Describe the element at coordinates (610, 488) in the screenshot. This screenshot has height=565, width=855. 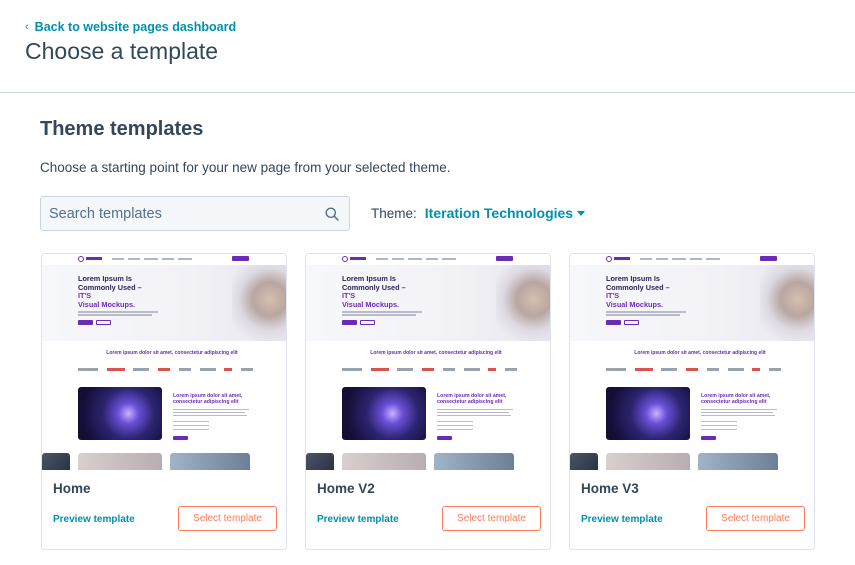
I see `template-name: Home V3` at that location.